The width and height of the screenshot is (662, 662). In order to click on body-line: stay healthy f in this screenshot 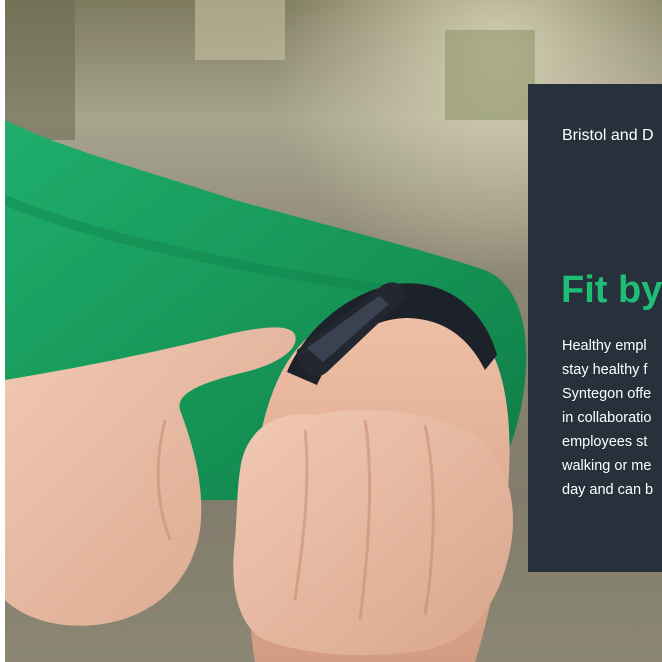, I will do `click(605, 370)`.